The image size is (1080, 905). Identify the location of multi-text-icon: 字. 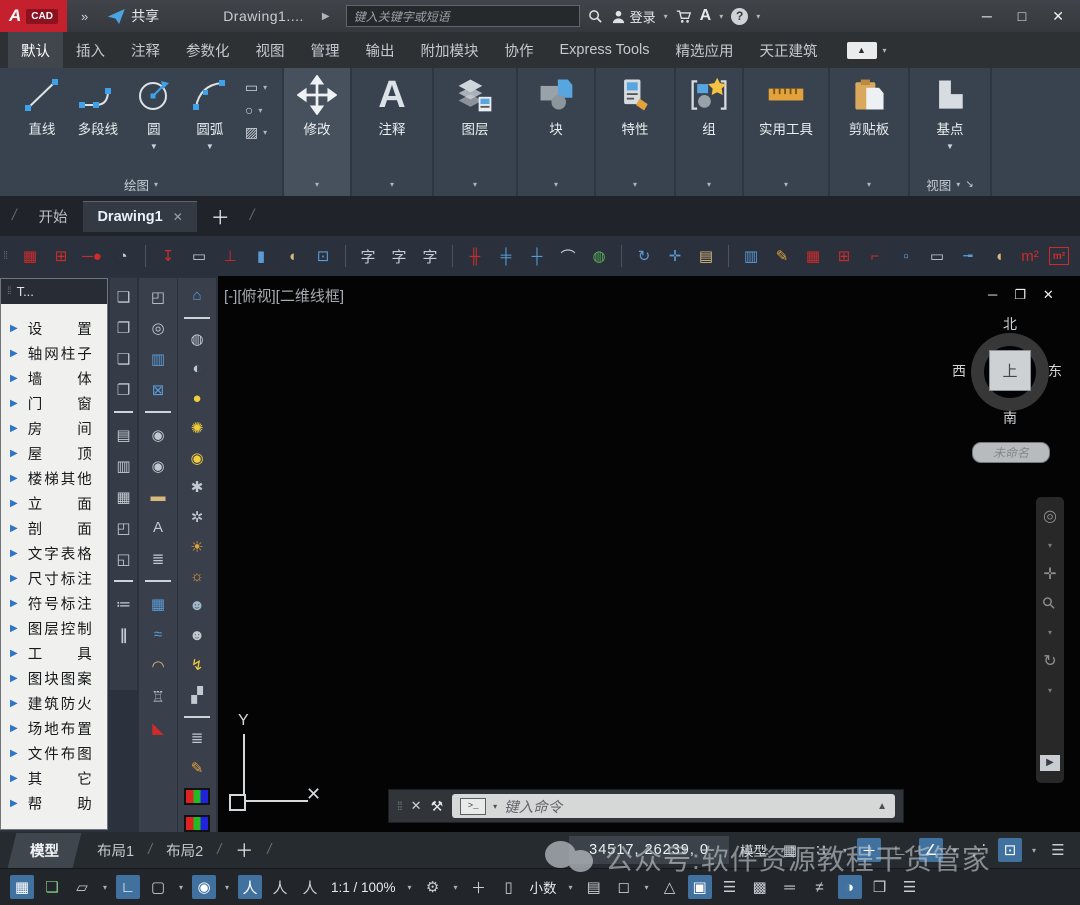
(430, 256).